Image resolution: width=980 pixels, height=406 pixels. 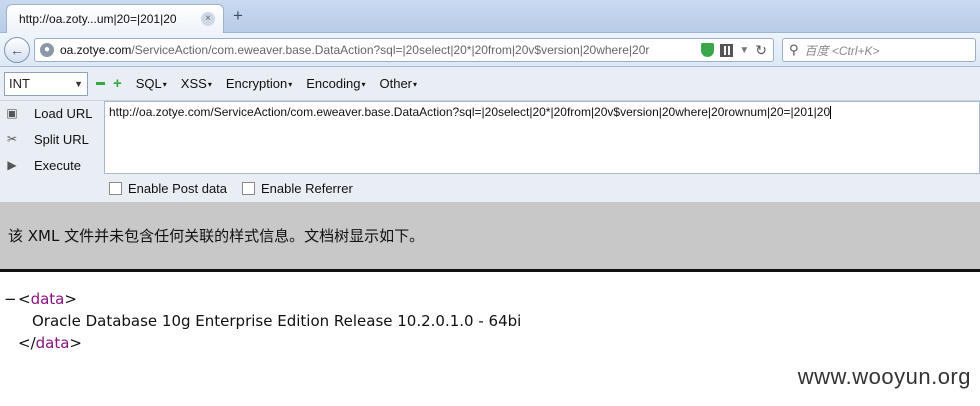 I want to click on tab-close-icon: ×, so click(x=208, y=19).